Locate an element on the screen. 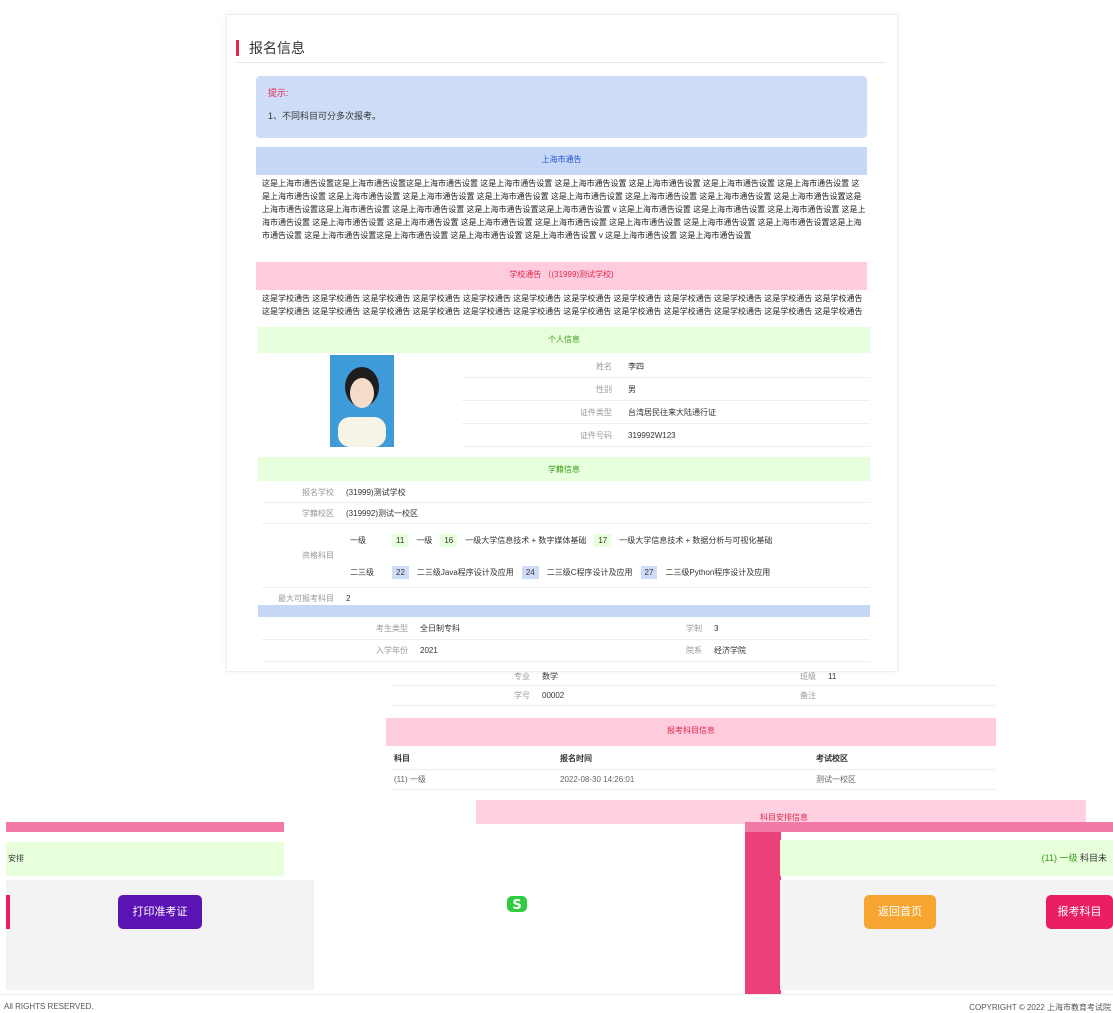 The height and width of the screenshot is (1013, 1113). exam-col-campus: 考试校区 is located at coordinates (832, 758).